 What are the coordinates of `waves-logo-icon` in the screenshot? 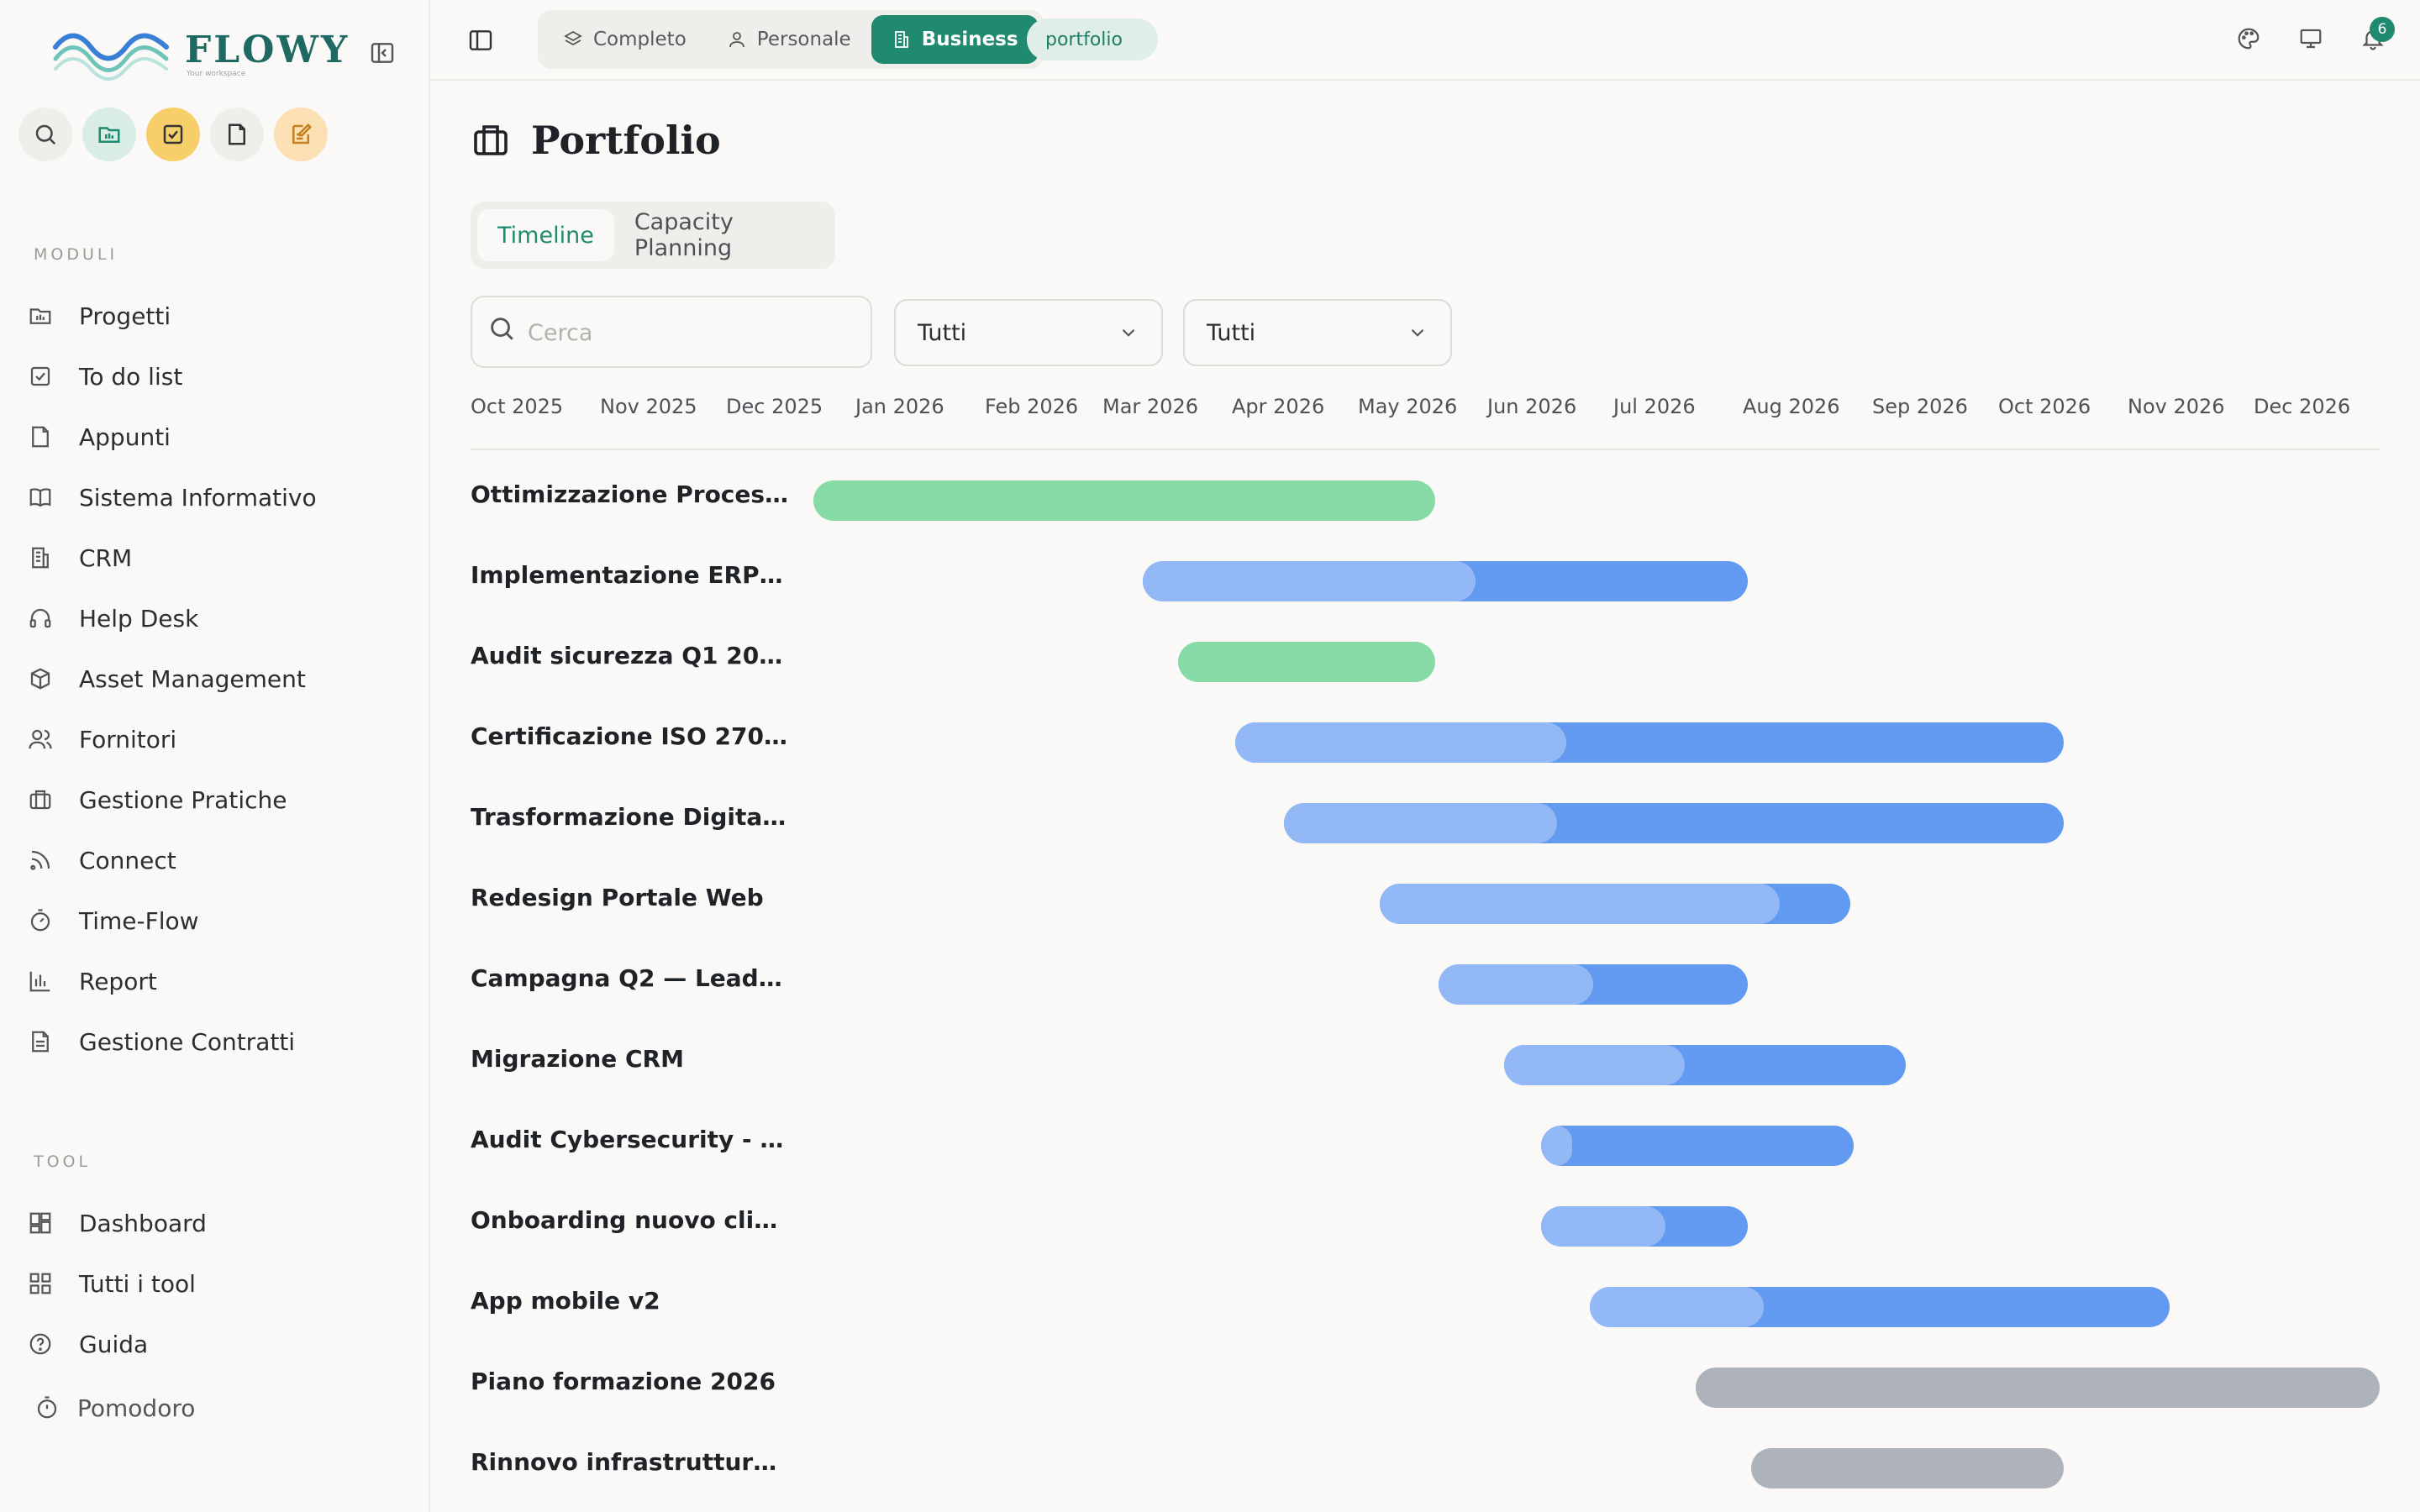 It's located at (111, 57).